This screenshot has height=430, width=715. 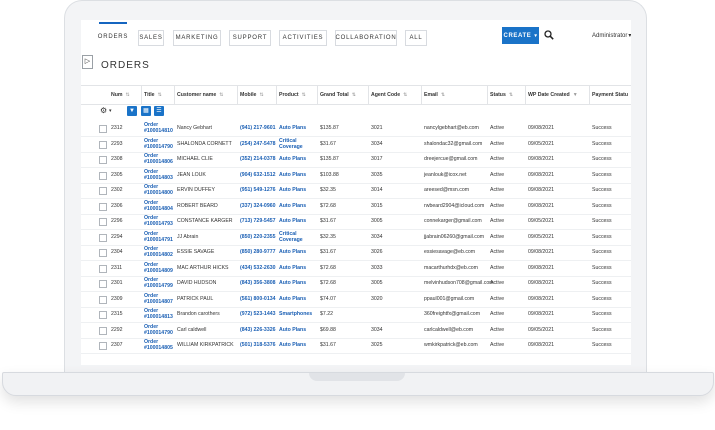 I want to click on tab-sales: SALES, so click(x=151, y=38).